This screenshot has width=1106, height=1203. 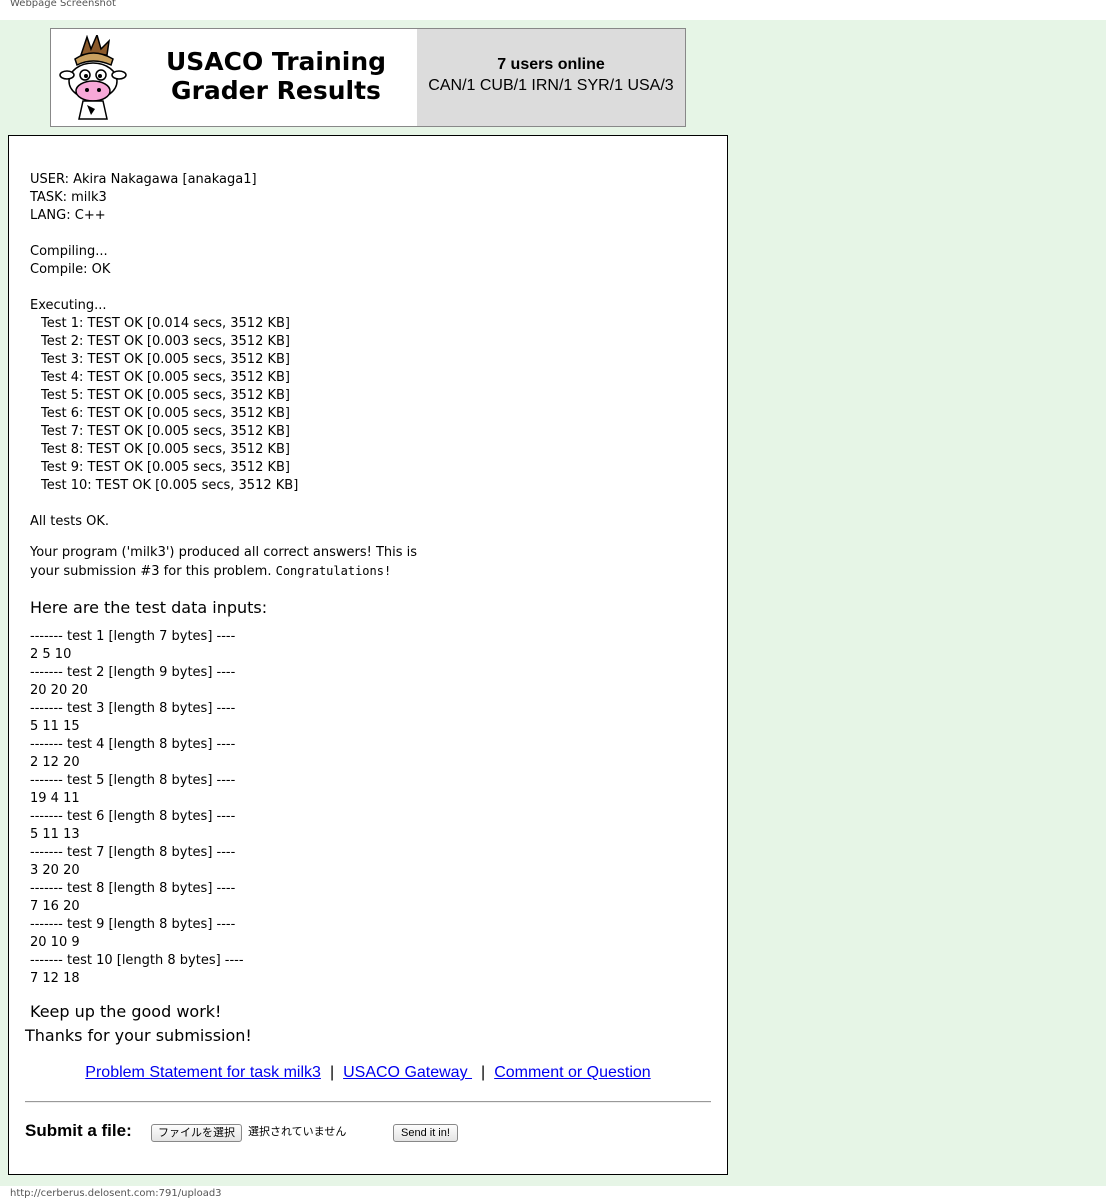 I want to click on congratulations-text: Congratulations!, so click(x=333, y=571).